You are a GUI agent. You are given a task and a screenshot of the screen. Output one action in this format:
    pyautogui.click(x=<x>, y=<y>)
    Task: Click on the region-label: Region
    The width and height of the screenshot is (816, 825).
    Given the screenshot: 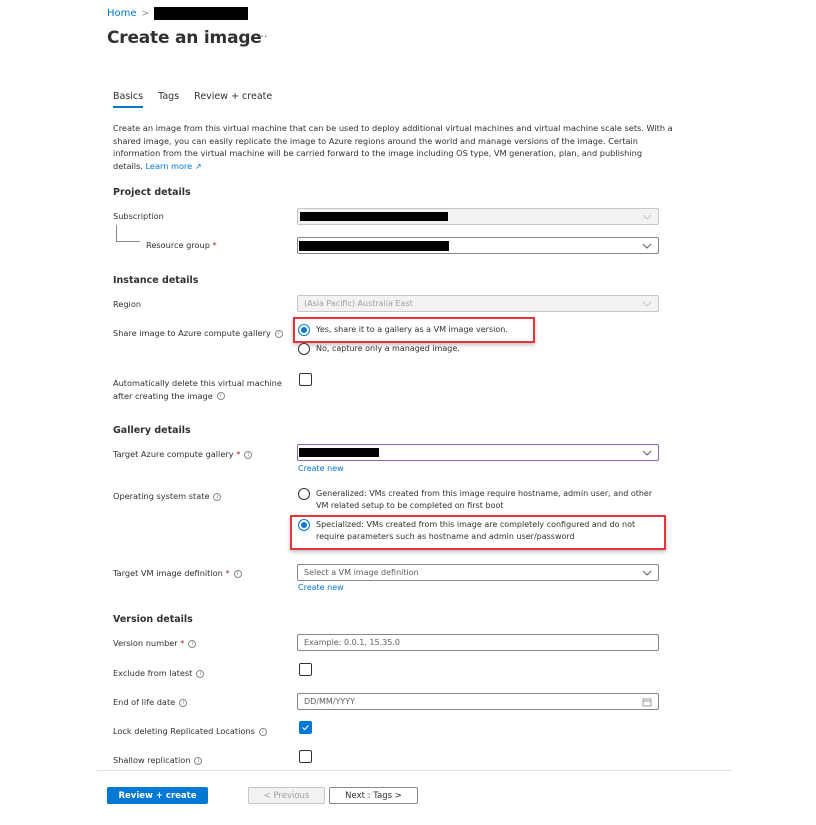 What is the action you would take?
    pyautogui.click(x=127, y=304)
    